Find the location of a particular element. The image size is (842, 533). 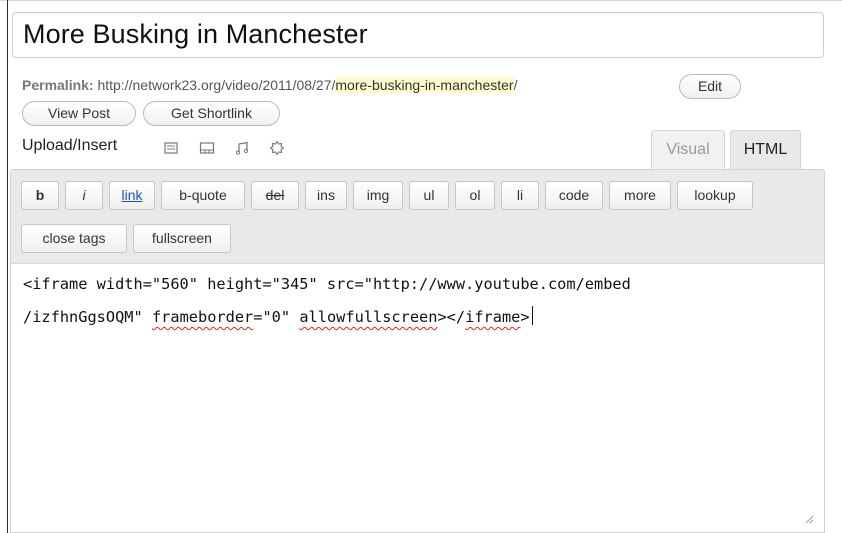

add-video-icon is located at coordinates (207, 148).